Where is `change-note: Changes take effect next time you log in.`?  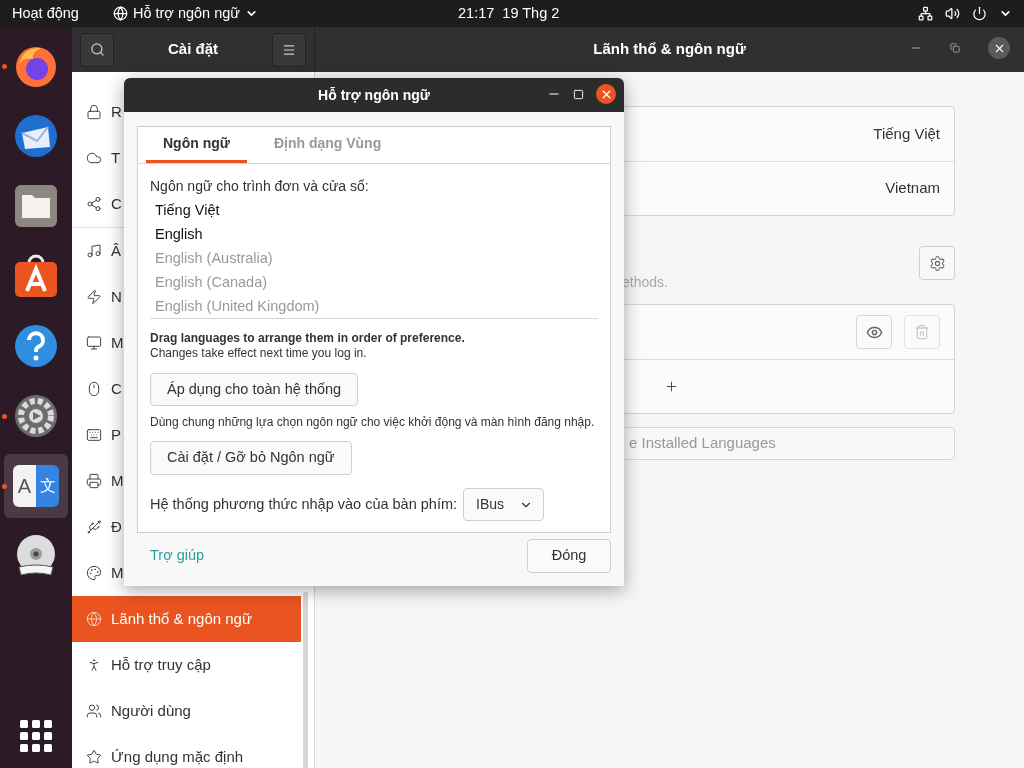
change-note: Changes take effect next time you log in. is located at coordinates (259, 353).